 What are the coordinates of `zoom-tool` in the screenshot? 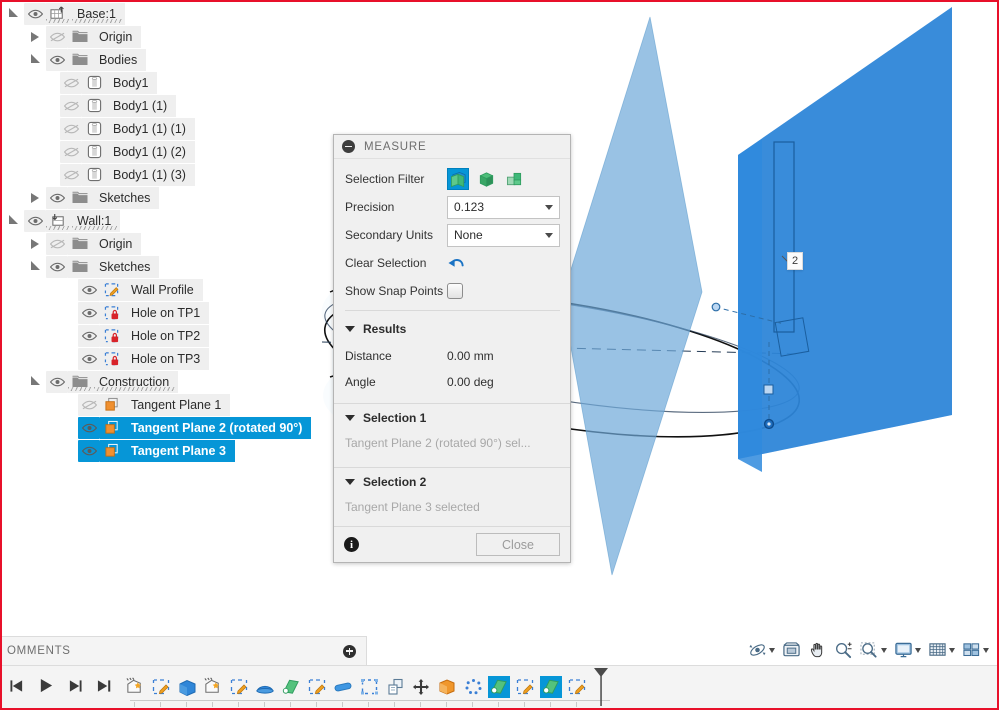 It's located at (843, 650).